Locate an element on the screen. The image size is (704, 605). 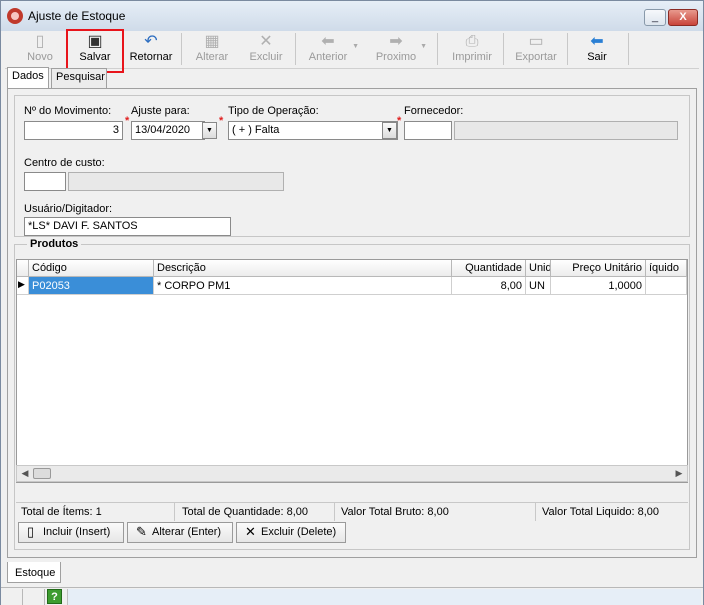
fornecedor-name-field is located at coordinates (566, 130).